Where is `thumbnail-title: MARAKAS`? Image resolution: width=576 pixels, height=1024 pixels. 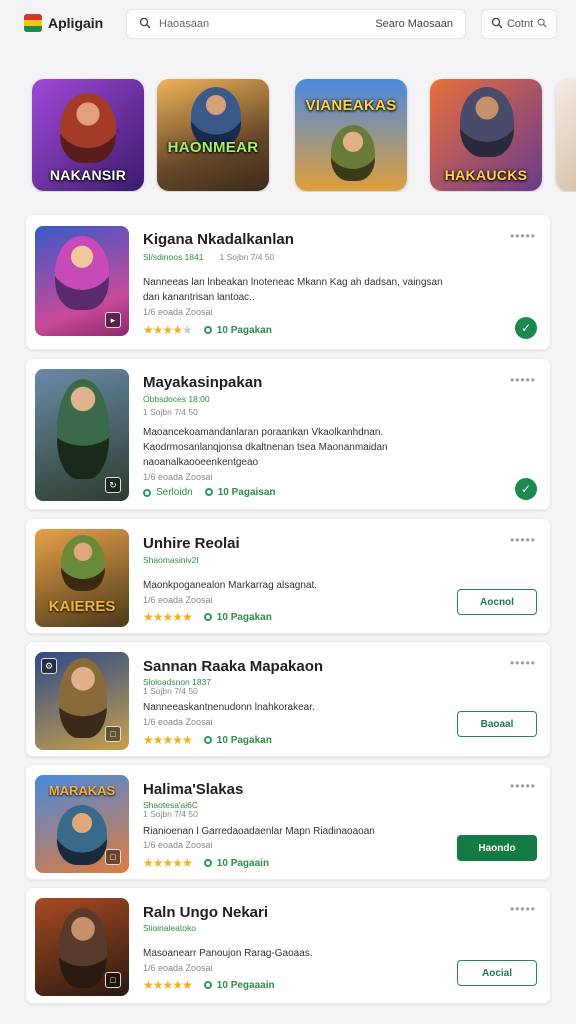
thumbnail-title: MARAKAS is located at coordinates (82, 790).